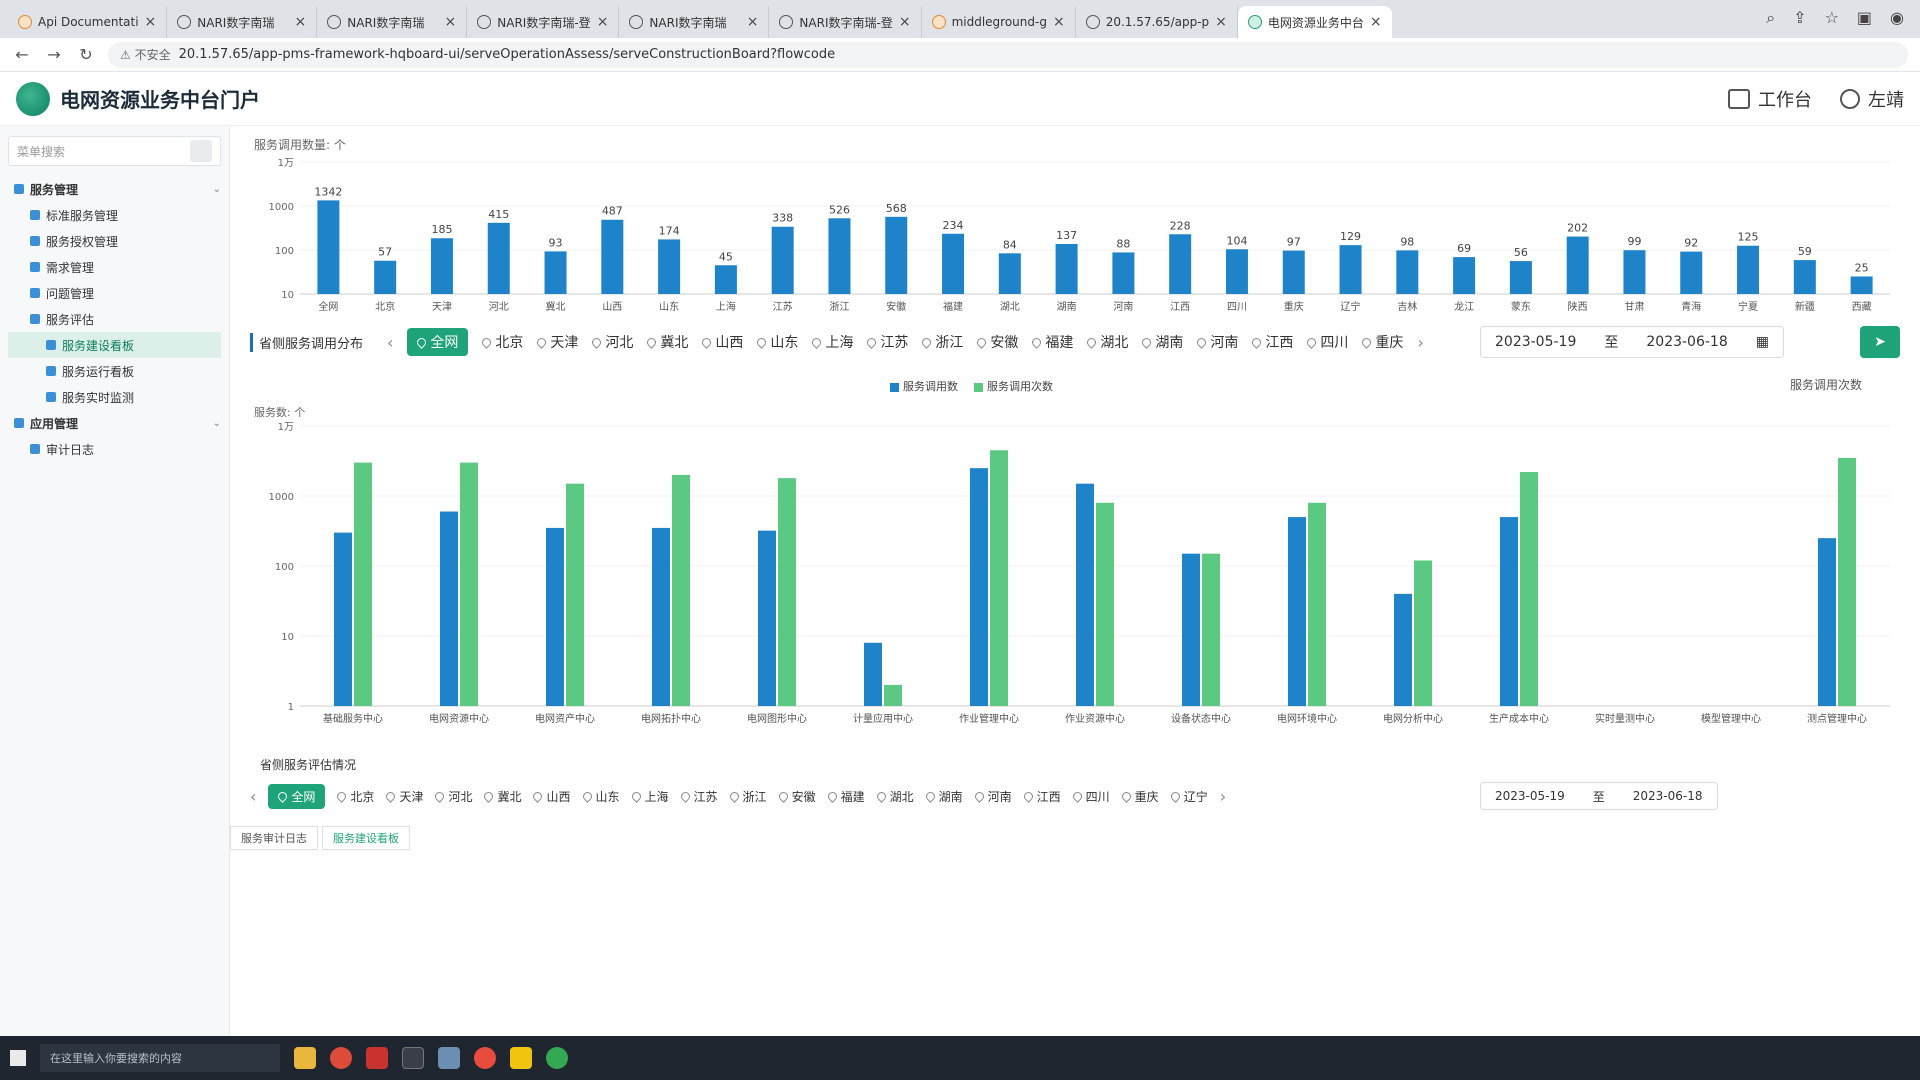 The height and width of the screenshot is (1080, 1920). I want to click on zoom-icon: ⌕, so click(1770, 18).